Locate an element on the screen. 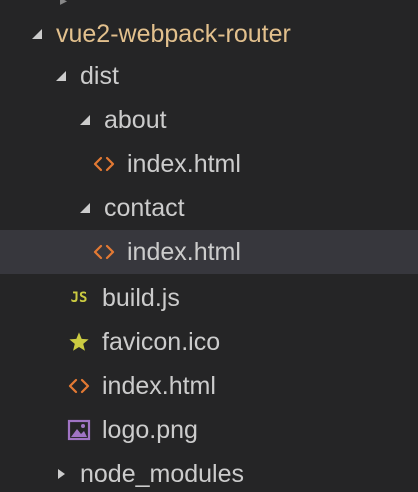 Image resolution: width=418 pixels, height=492 pixels. star-icon is located at coordinates (79, 342).